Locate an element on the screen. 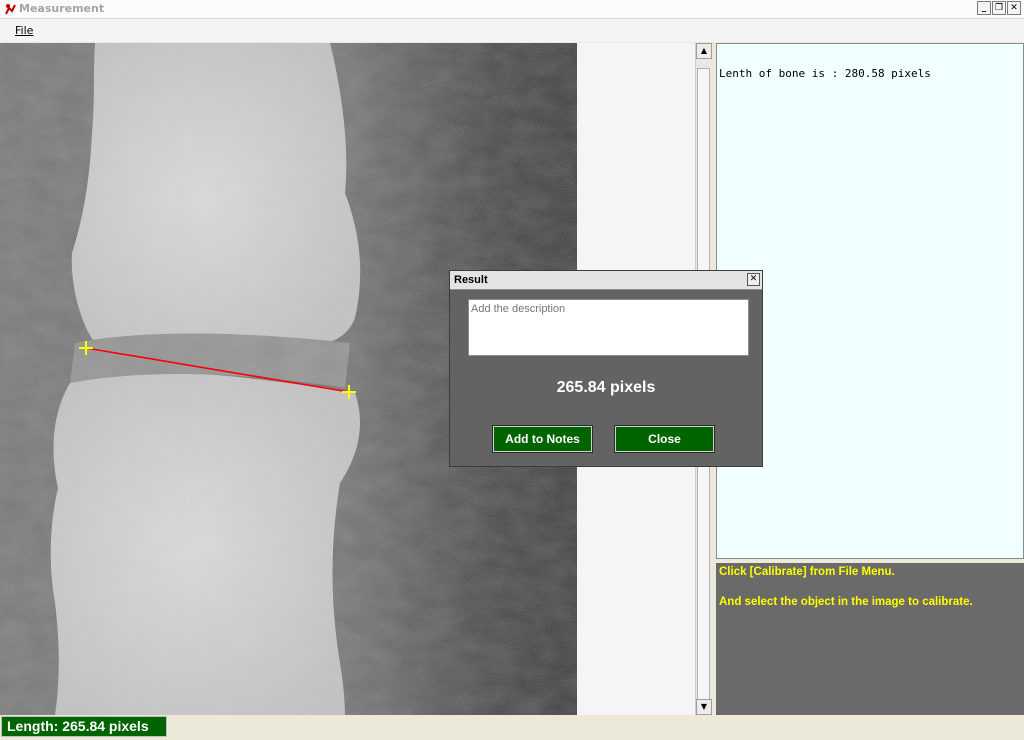 The width and height of the screenshot is (1024, 740). window-controls: _ ❐ ✕ is located at coordinates (999, 8).